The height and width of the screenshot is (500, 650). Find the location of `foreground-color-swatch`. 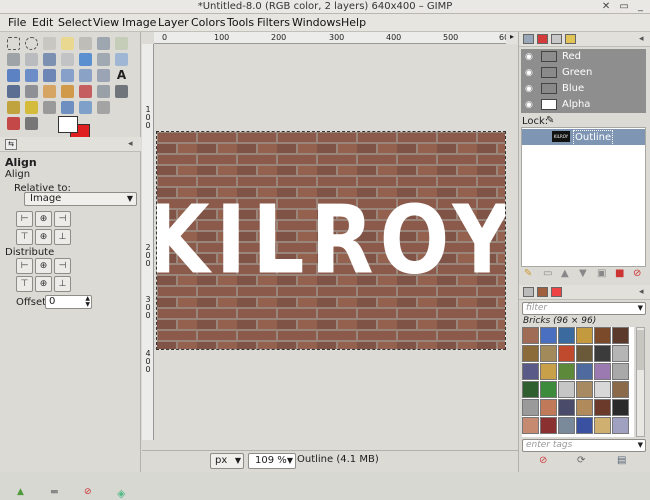

foreground-color-swatch is located at coordinates (68, 124).